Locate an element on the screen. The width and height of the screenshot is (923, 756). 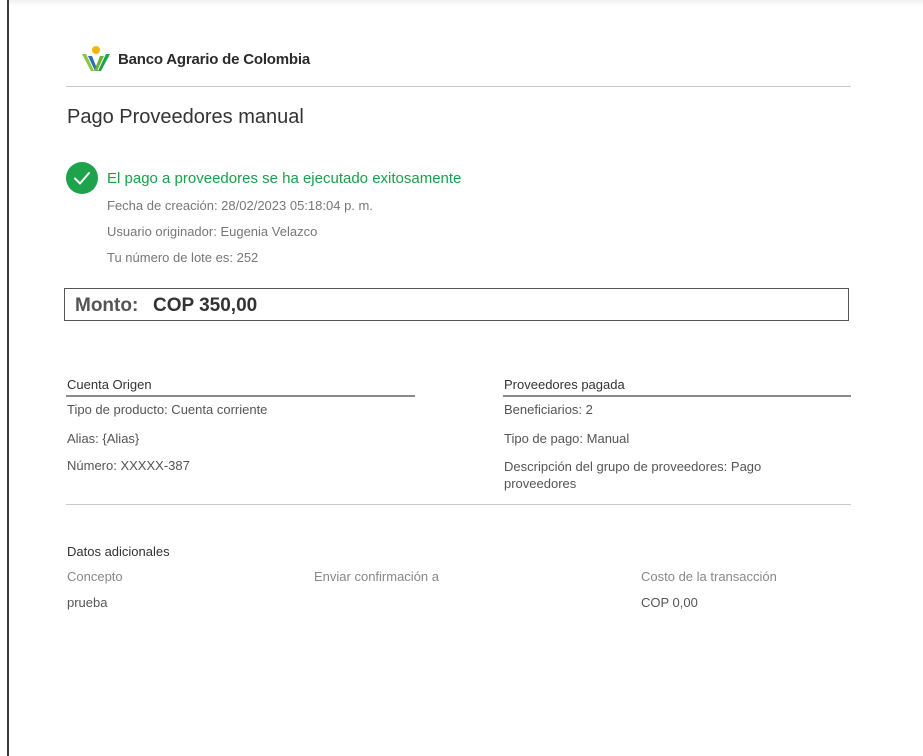
send-confirmation-label: Enviar confirmación a is located at coordinates (376, 576).